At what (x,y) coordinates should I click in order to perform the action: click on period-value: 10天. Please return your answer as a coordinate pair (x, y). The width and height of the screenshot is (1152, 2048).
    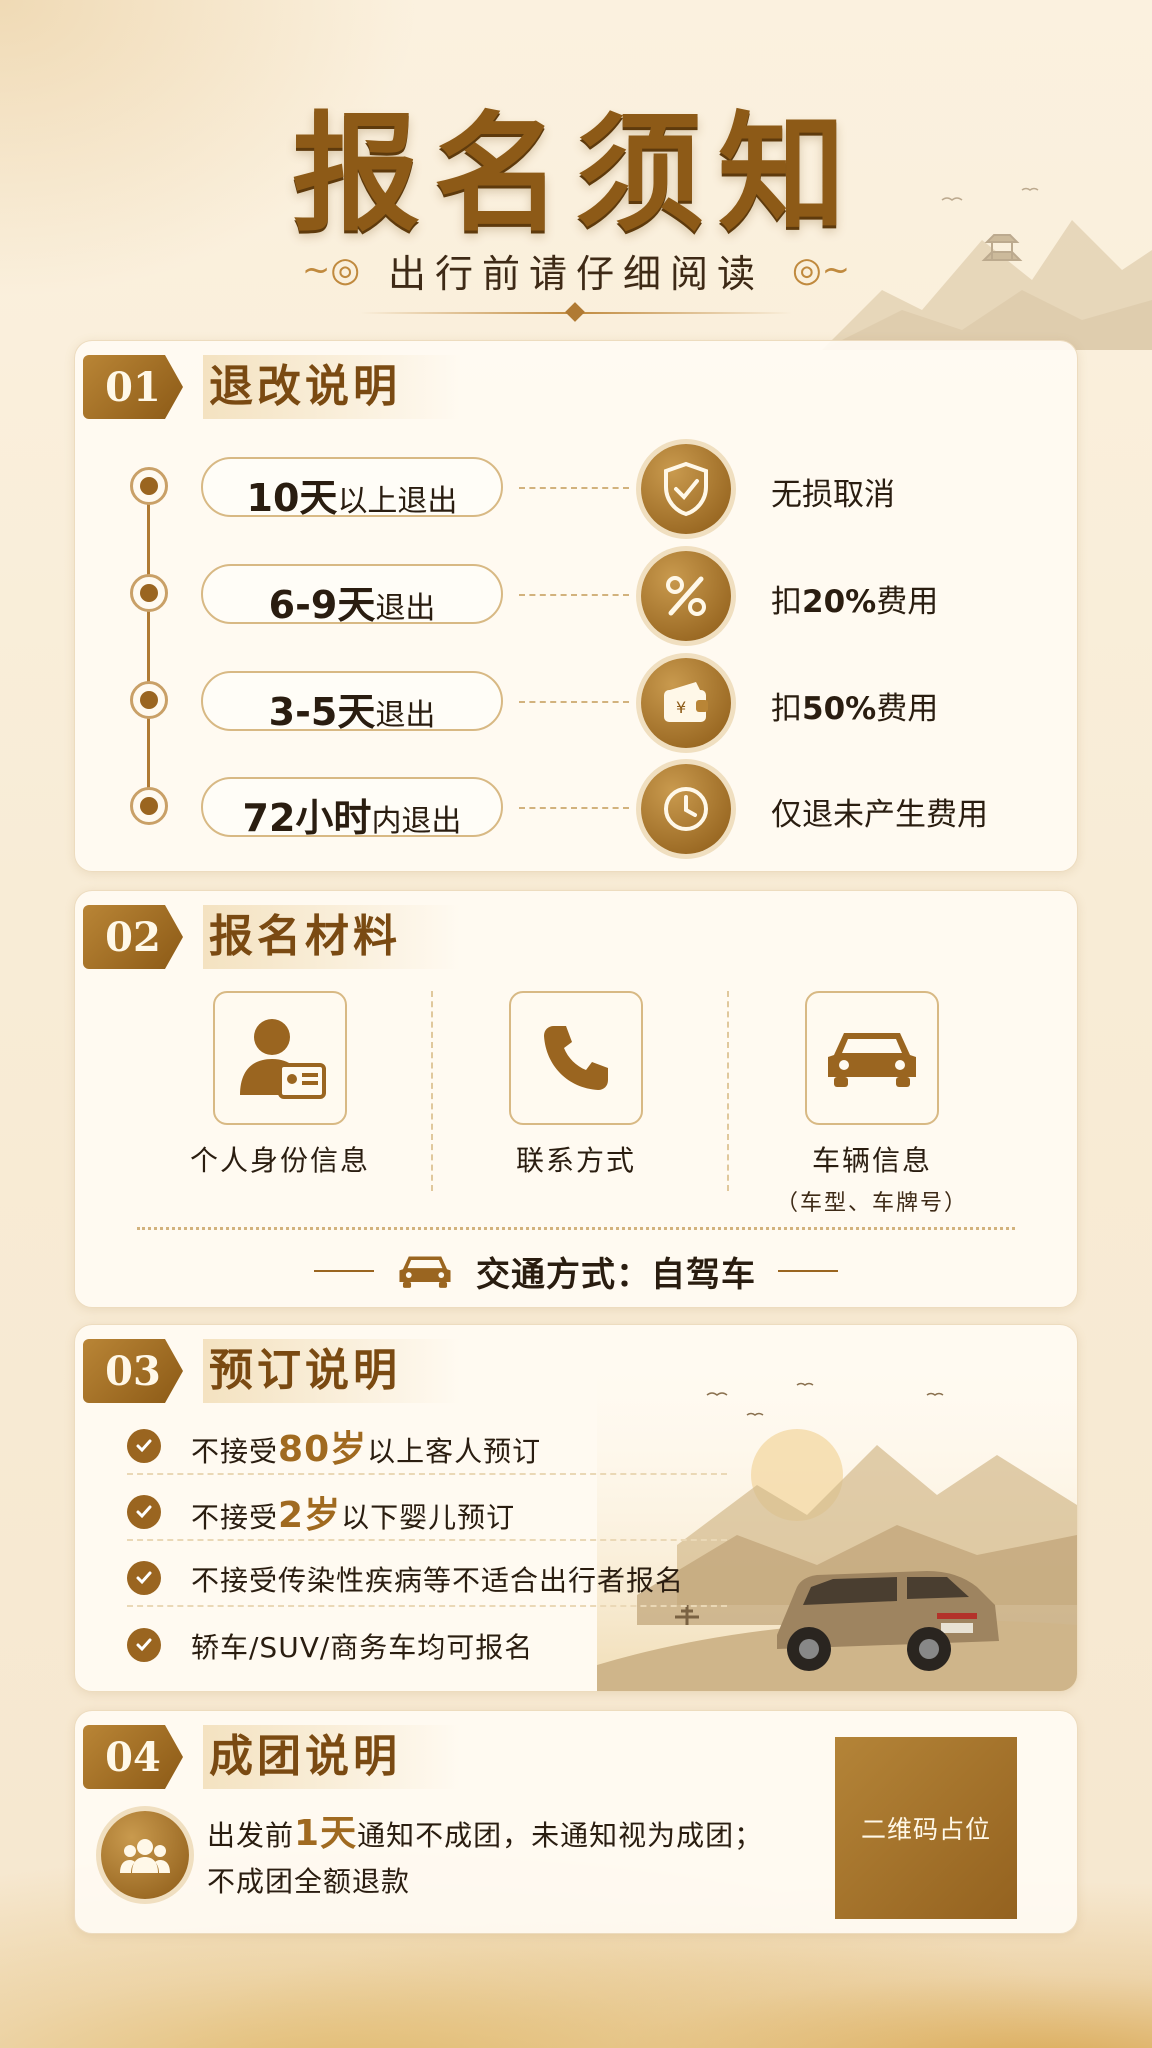
    Looking at the image, I should click on (292, 498).